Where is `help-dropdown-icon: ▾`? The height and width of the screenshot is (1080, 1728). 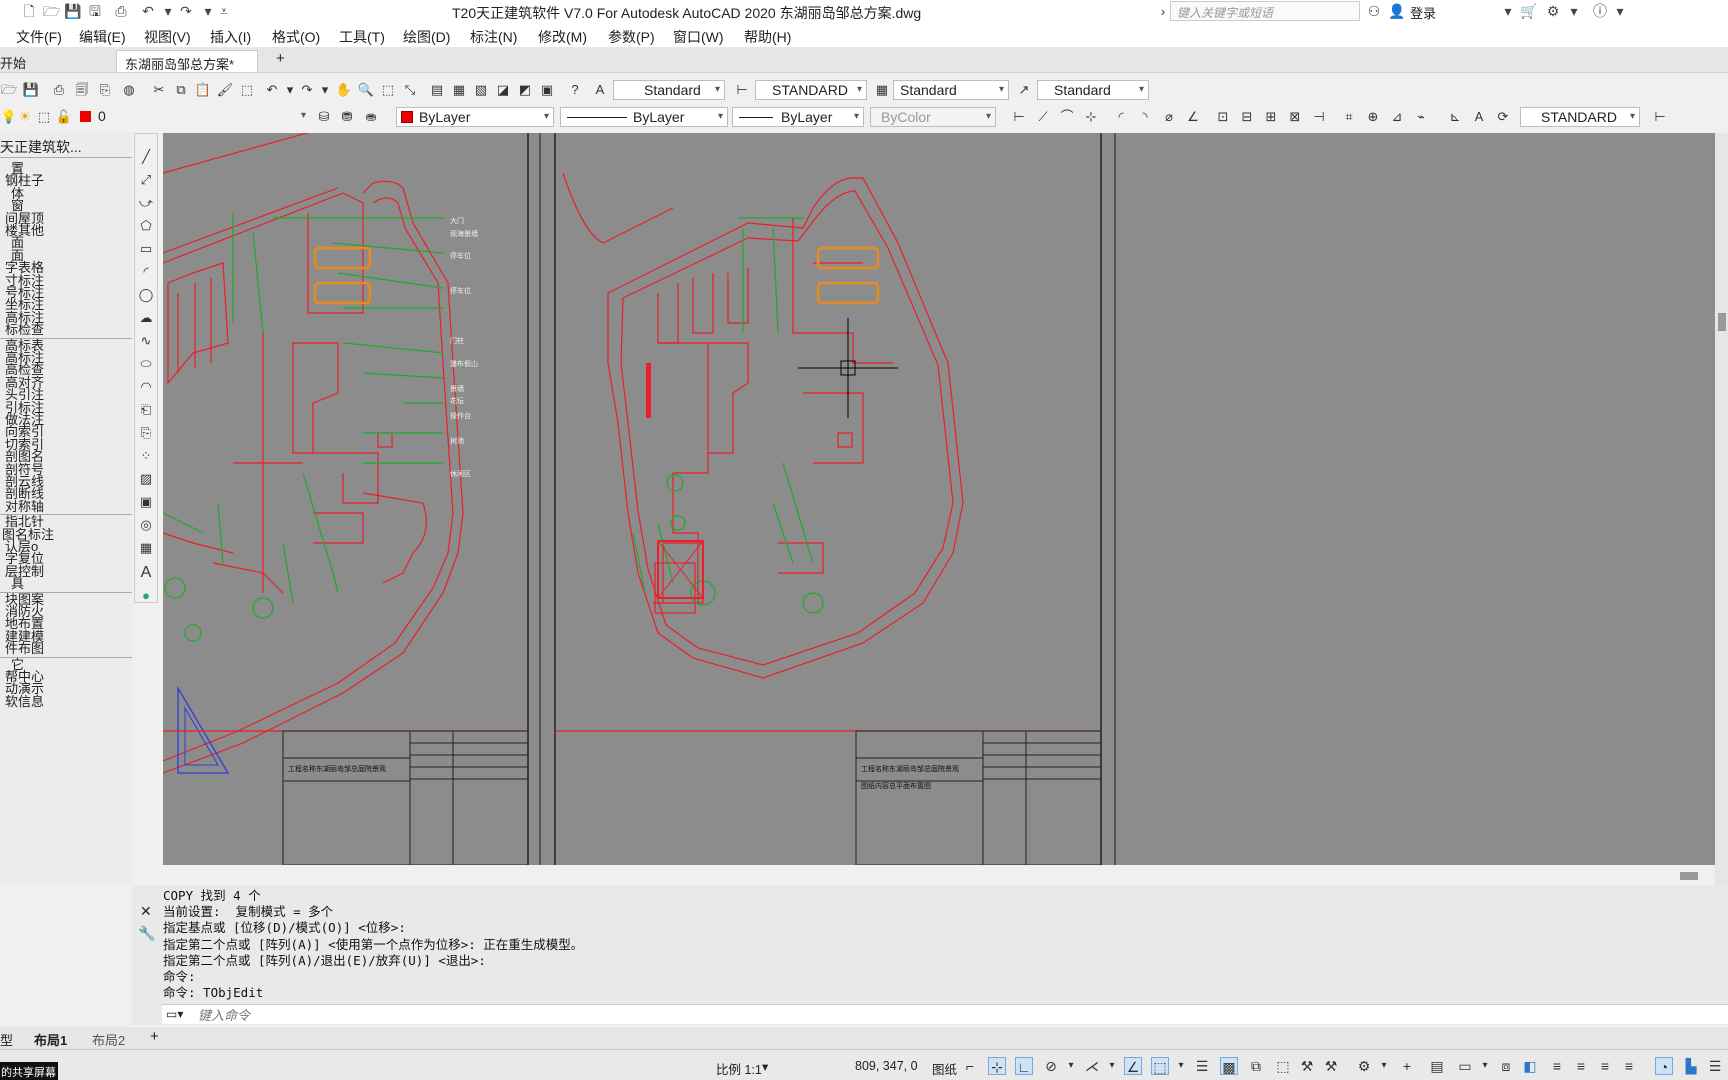
help-dropdown-icon: ▾ is located at coordinates (1620, 11).